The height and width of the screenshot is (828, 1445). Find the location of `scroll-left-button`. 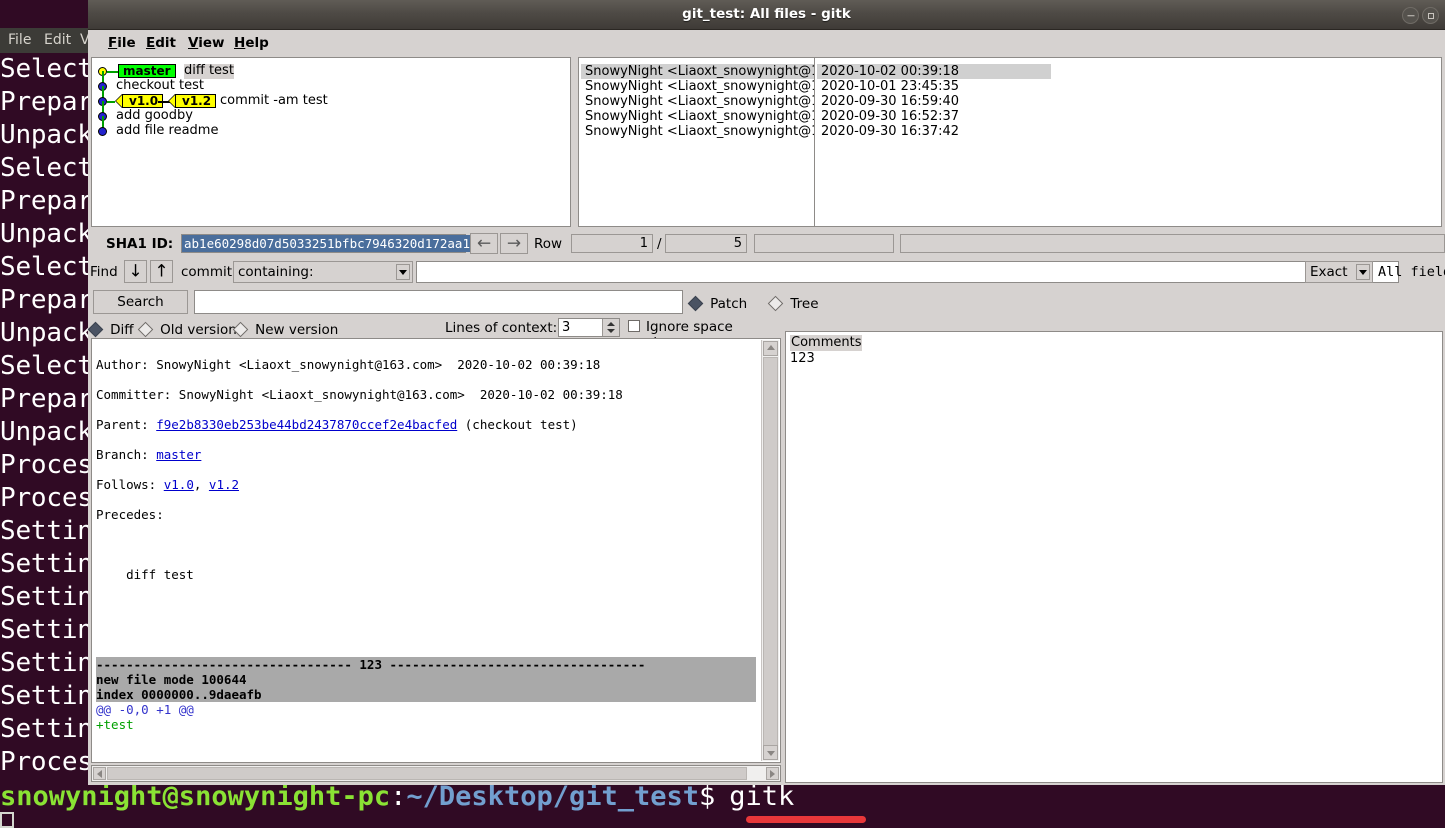

scroll-left-button is located at coordinates (99, 773).